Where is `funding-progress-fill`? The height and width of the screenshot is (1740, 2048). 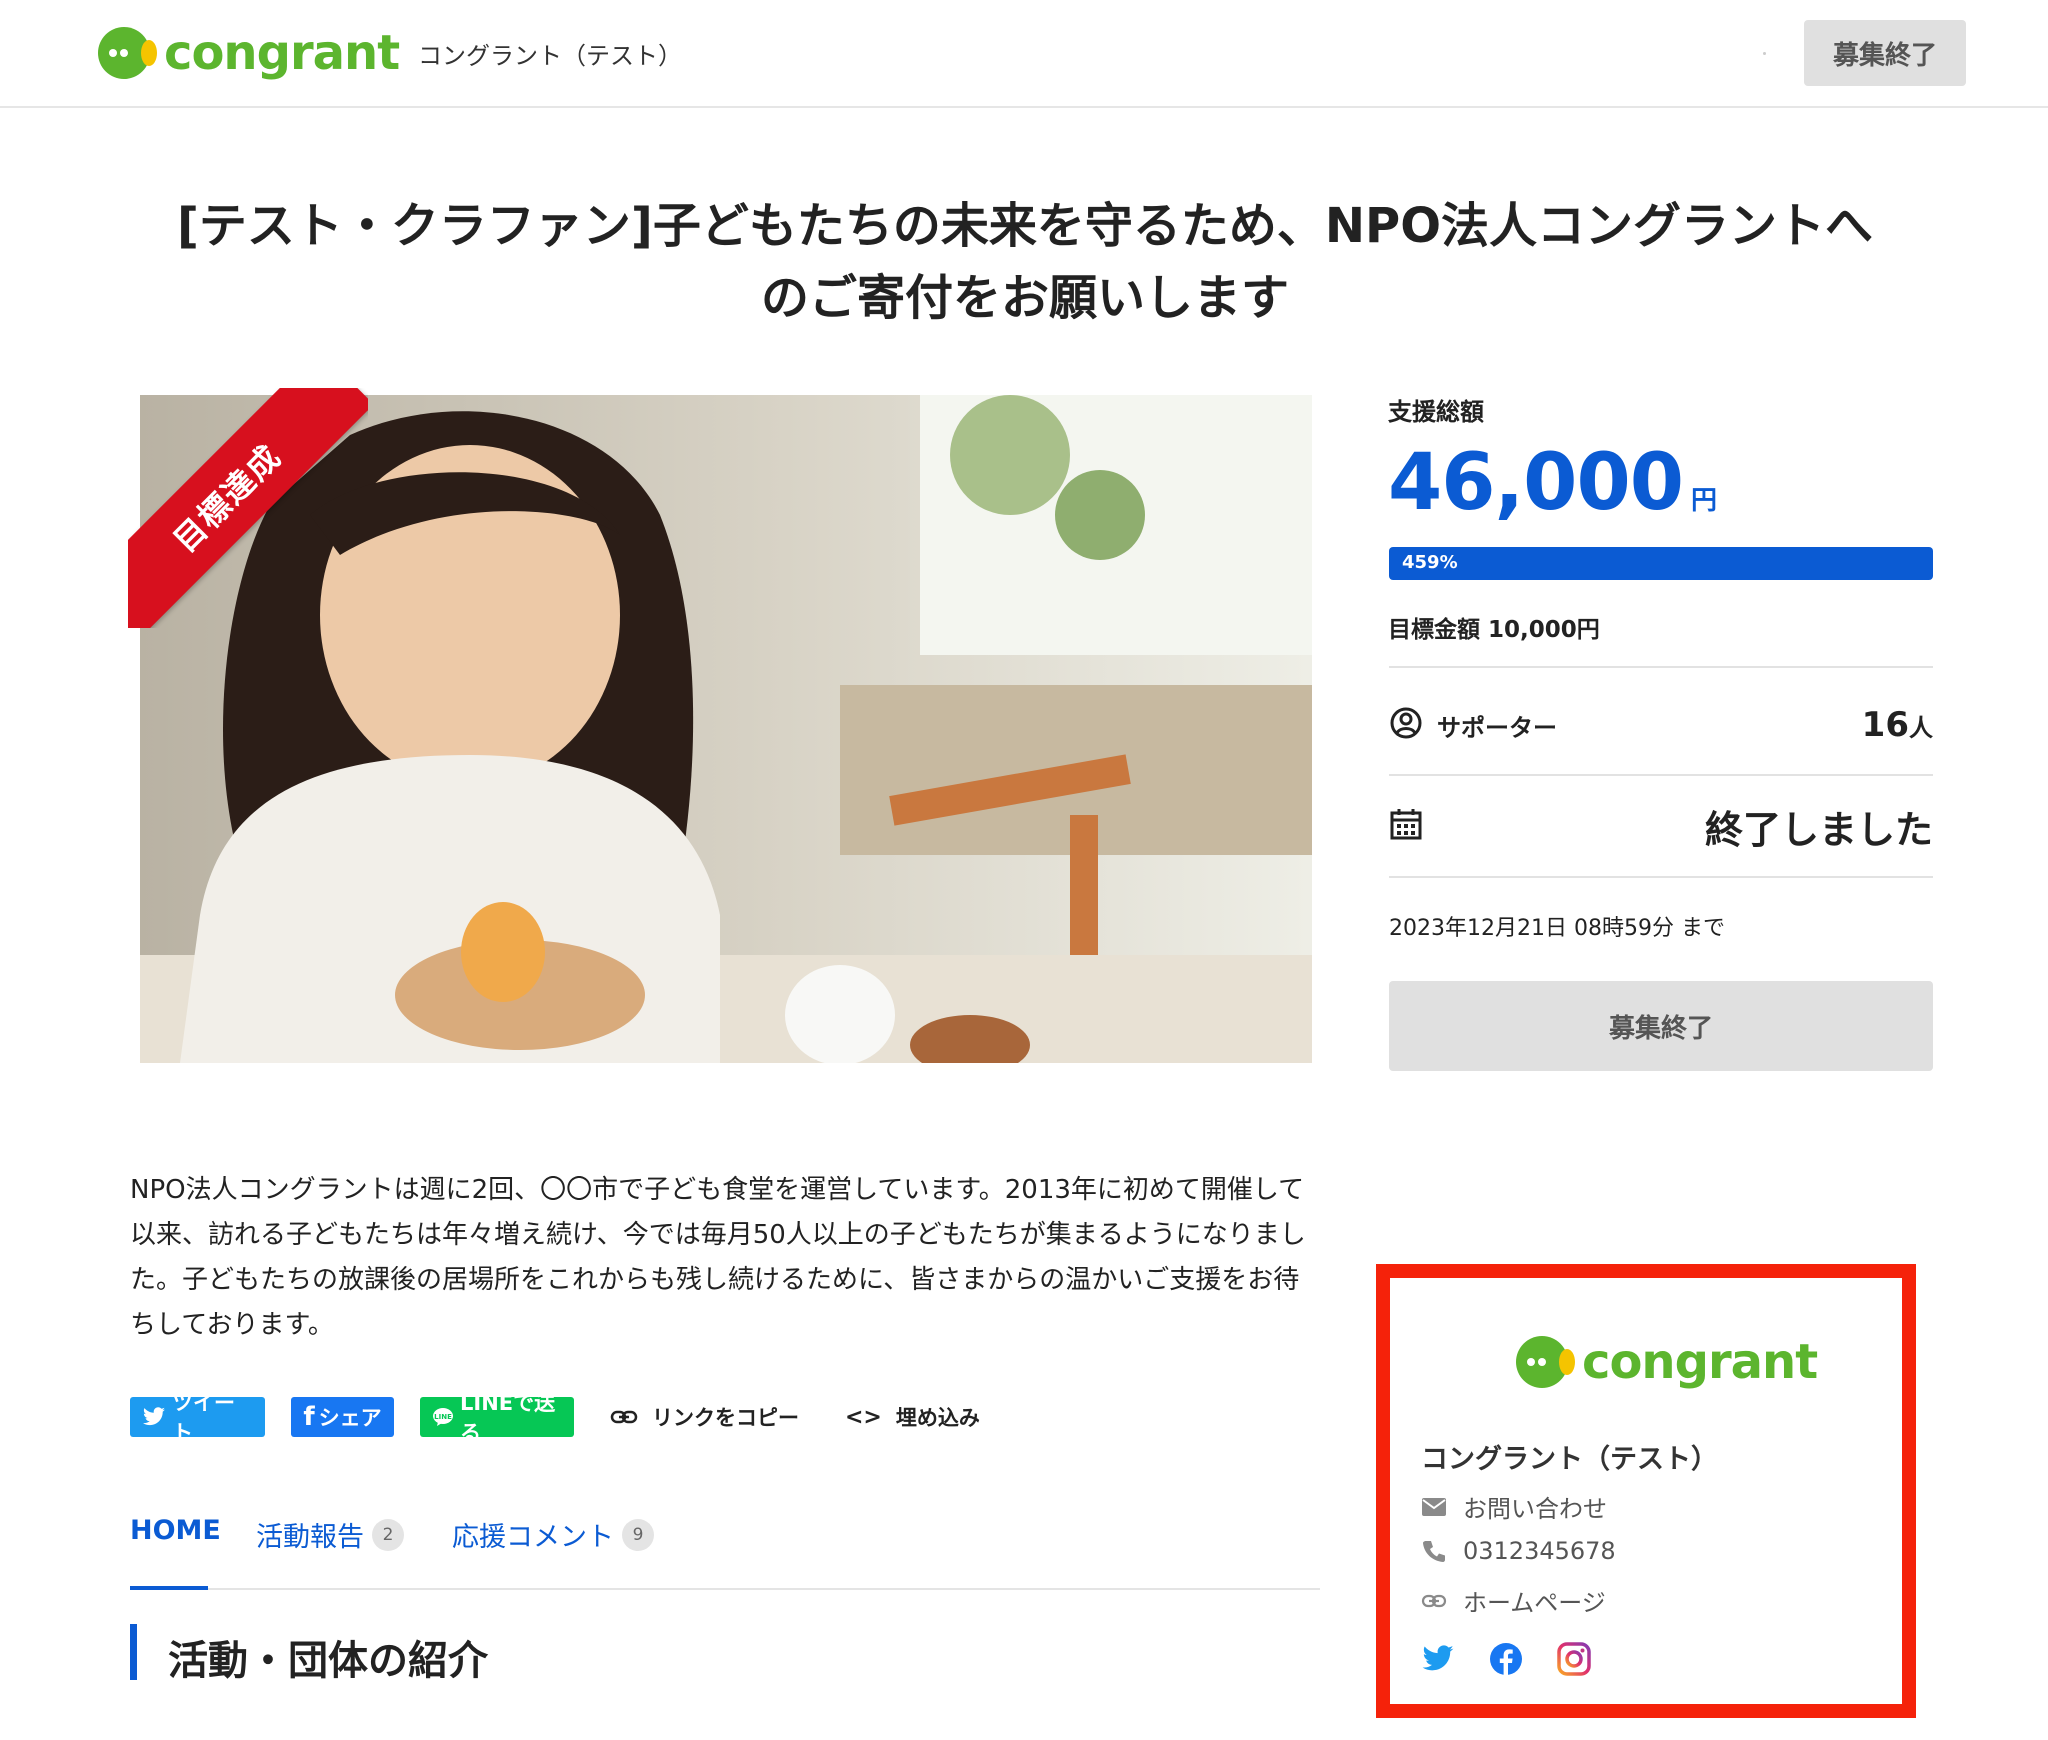
funding-progress-fill is located at coordinates (1661, 563).